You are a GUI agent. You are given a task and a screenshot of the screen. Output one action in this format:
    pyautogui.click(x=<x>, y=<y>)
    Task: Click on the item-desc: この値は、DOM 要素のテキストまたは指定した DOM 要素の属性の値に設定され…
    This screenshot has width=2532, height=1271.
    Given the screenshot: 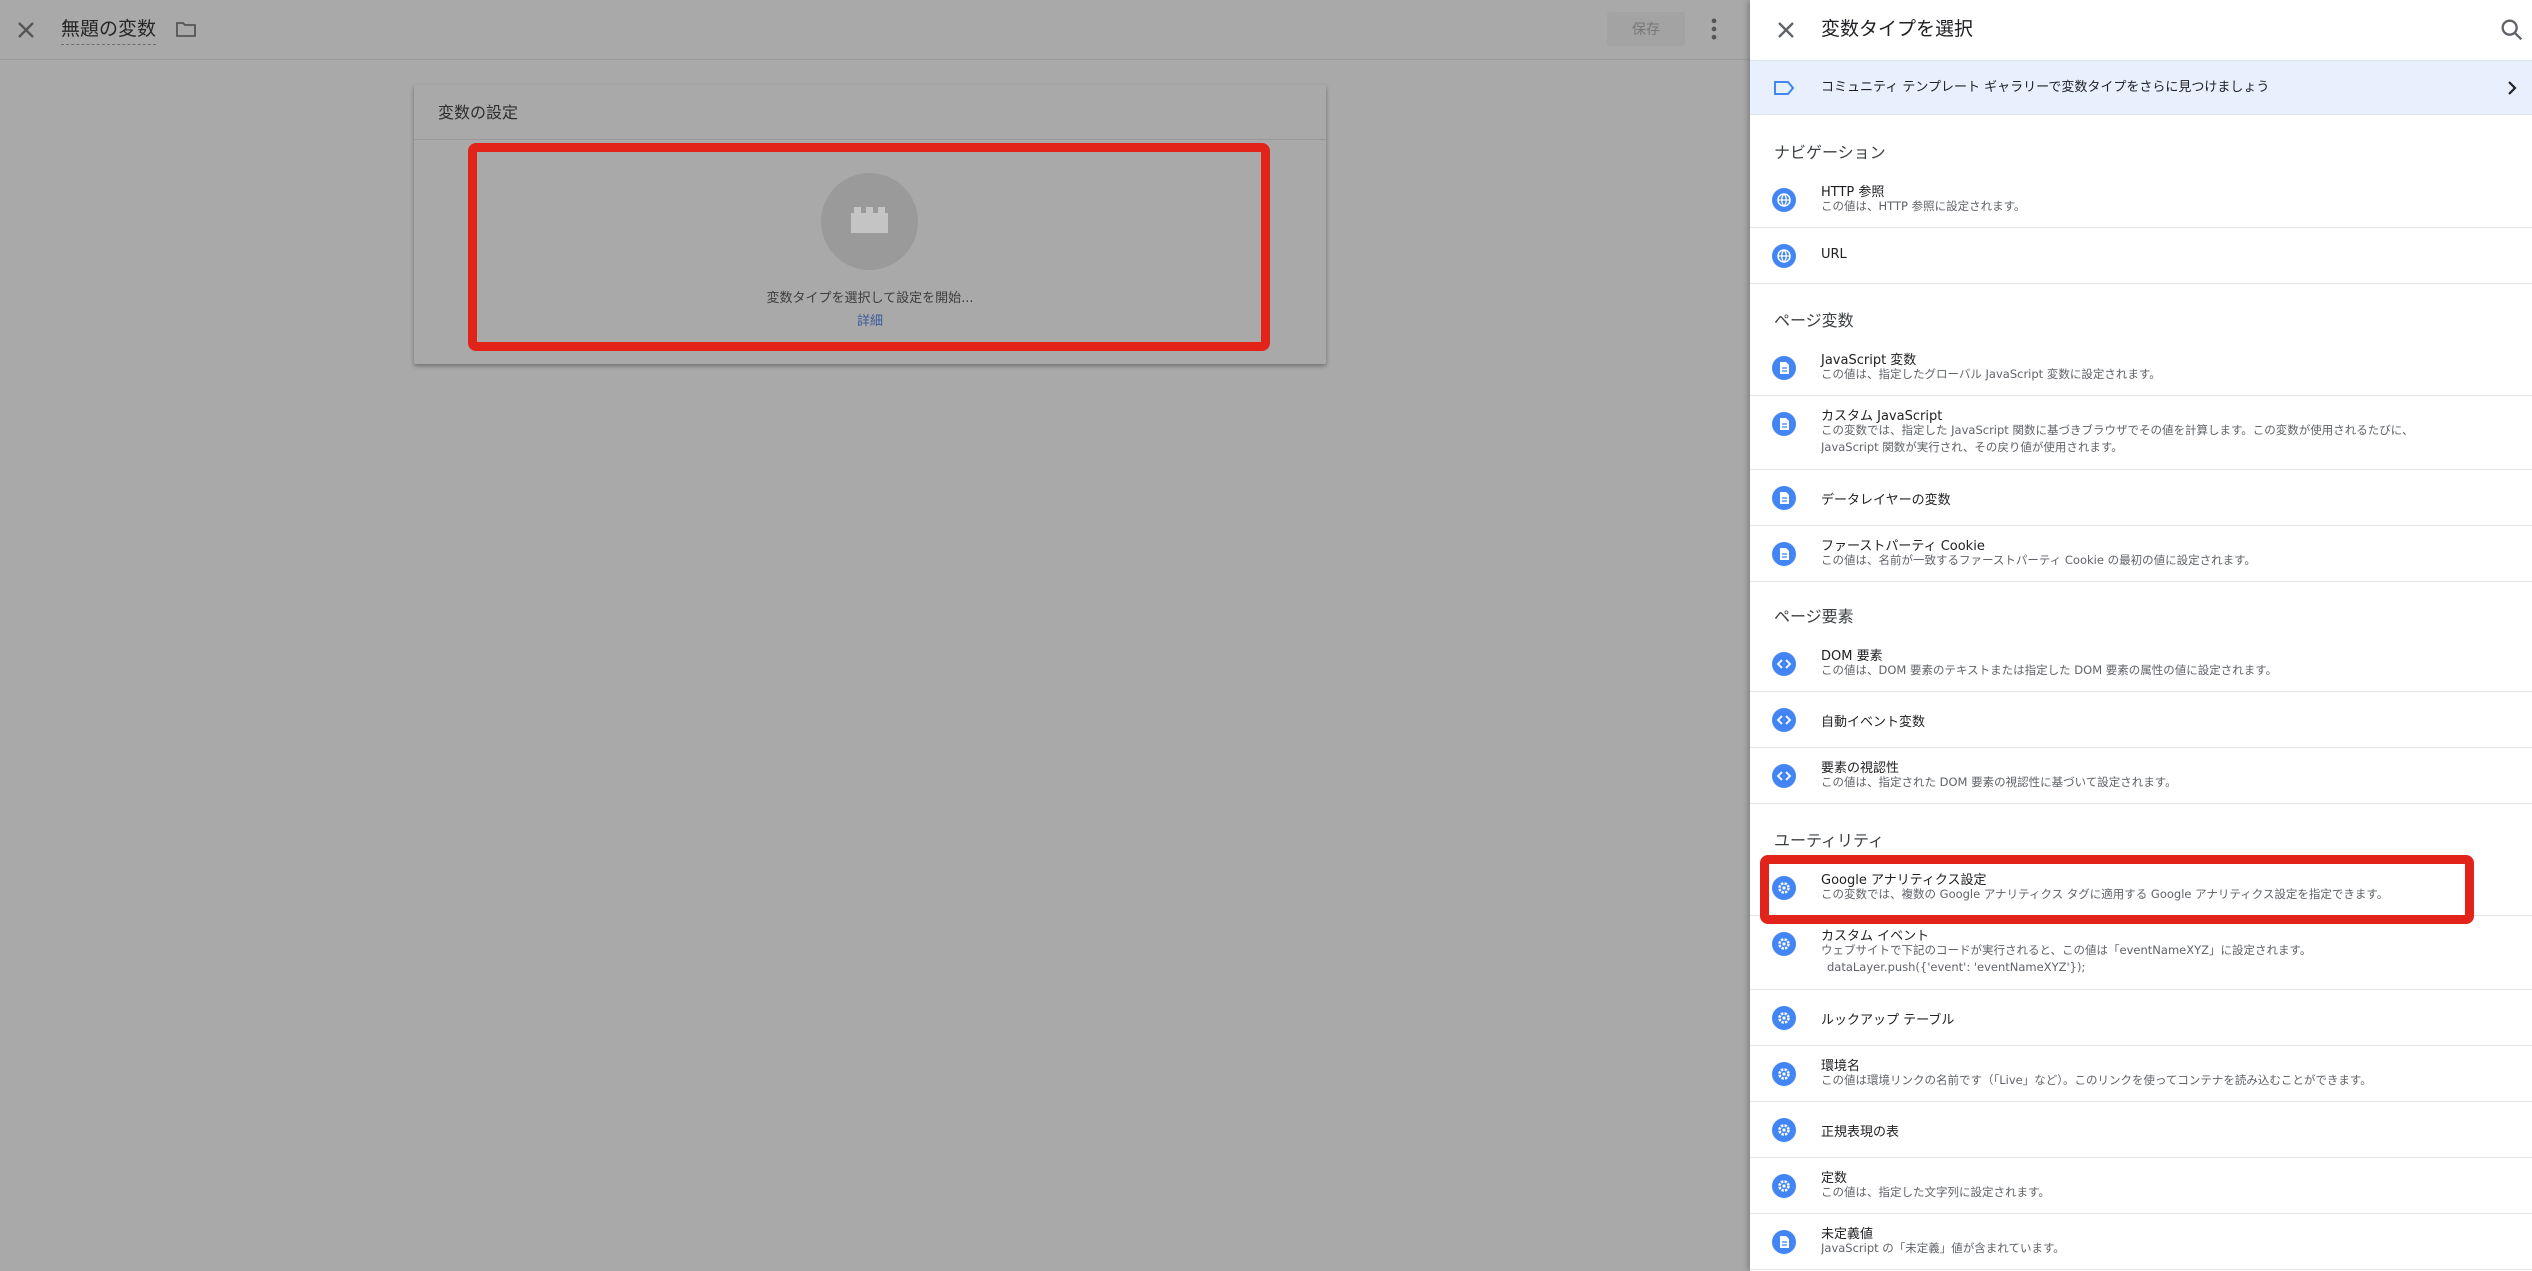 What is the action you would take?
    pyautogui.click(x=2049, y=670)
    